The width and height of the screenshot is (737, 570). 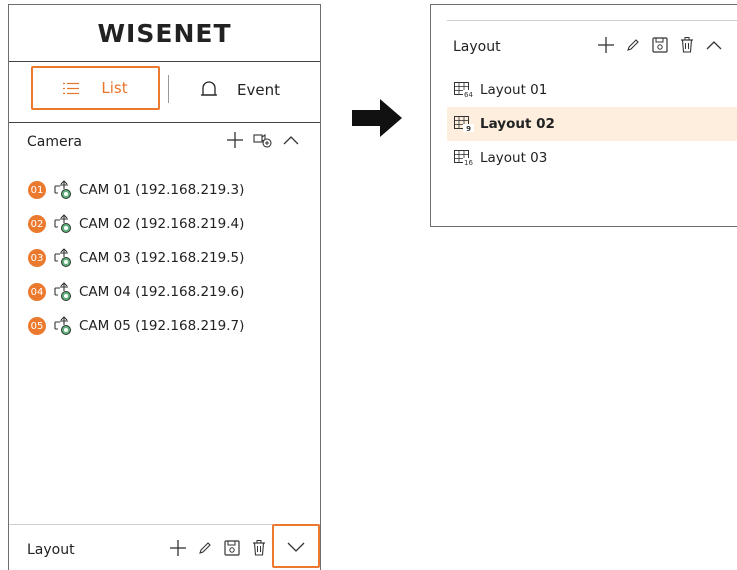 I want to click on layout-grid-icon: 16, so click(x=464, y=158).